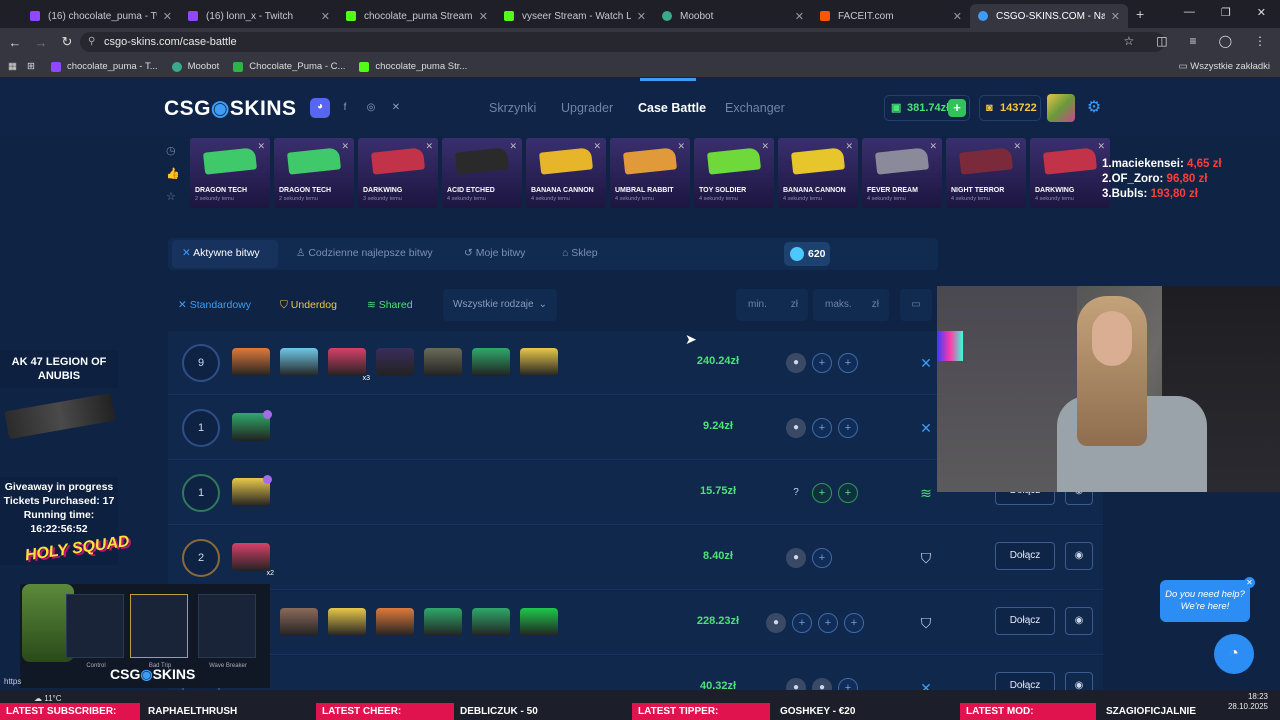  Describe the element at coordinates (494, 253) in the screenshot. I see `tab-my-battles: ↺ Moje bitwy` at that location.